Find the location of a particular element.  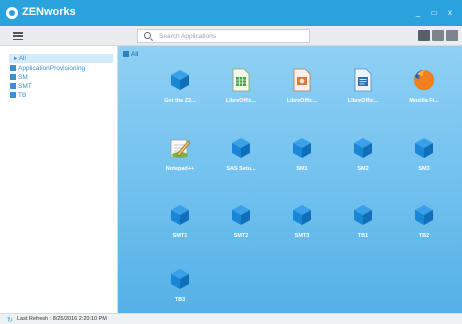

sidebar-item-label: ApplicationProvisioning is located at coordinates (52, 68).